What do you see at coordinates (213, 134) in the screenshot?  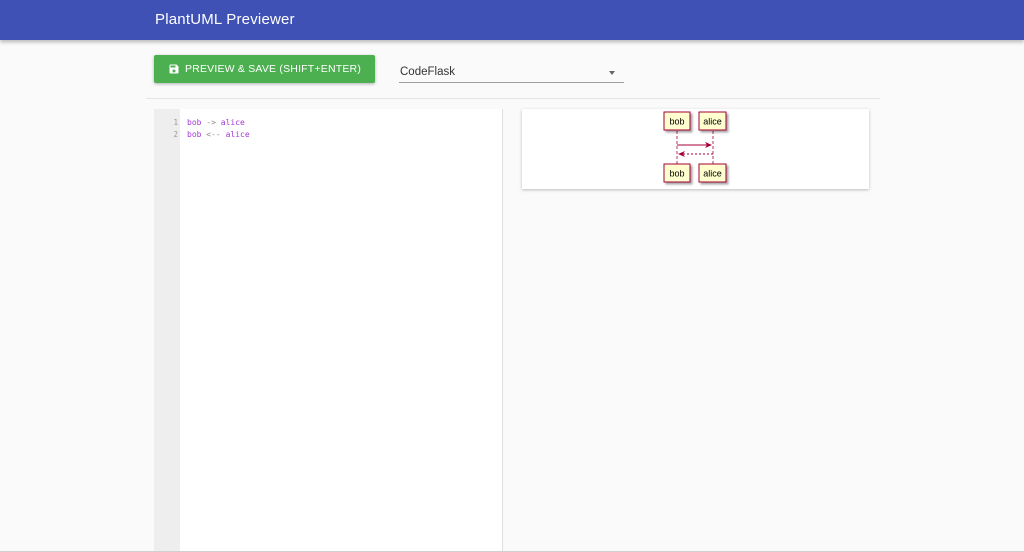 I see `code-token: <--` at bounding box center [213, 134].